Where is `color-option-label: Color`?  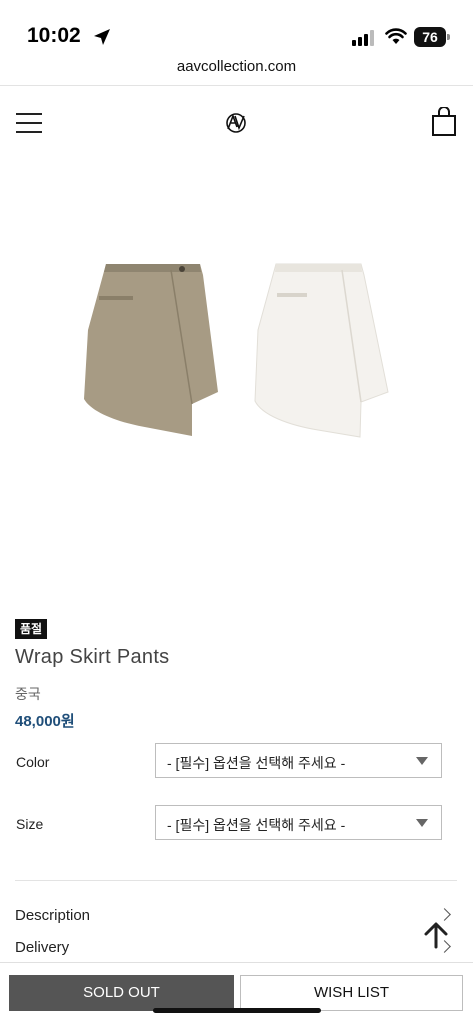
color-option-label: Color is located at coordinates (33, 762).